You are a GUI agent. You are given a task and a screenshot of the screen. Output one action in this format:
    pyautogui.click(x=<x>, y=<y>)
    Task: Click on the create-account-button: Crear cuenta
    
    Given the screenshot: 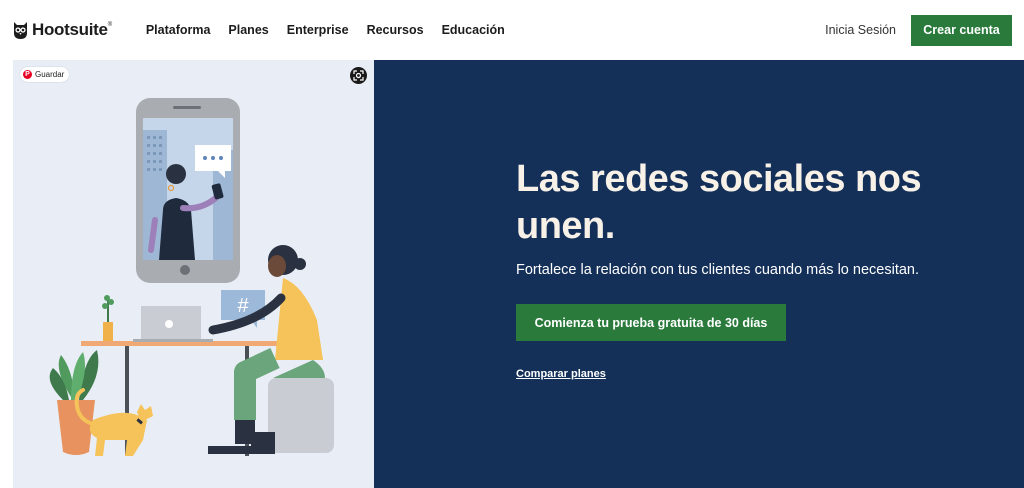 What is the action you would take?
    pyautogui.click(x=961, y=30)
    